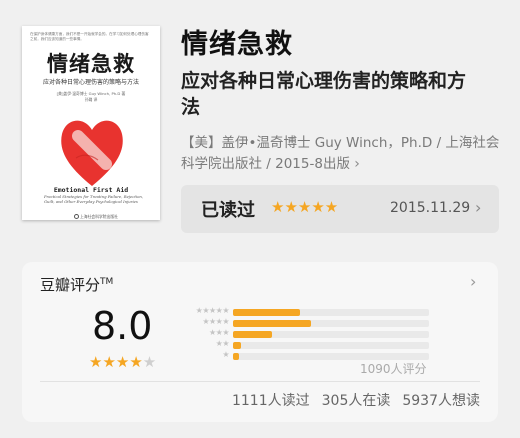  What do you see at coordinates (228, 210) in the screenshot?
I see `read-status-label: 已读过` at bounding box center [228, 210].